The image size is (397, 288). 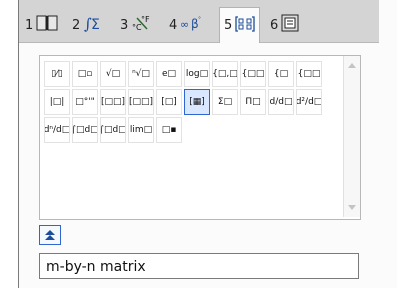 I want to click on matrix-2x2-template: [□□], so click(x=113, y=102).